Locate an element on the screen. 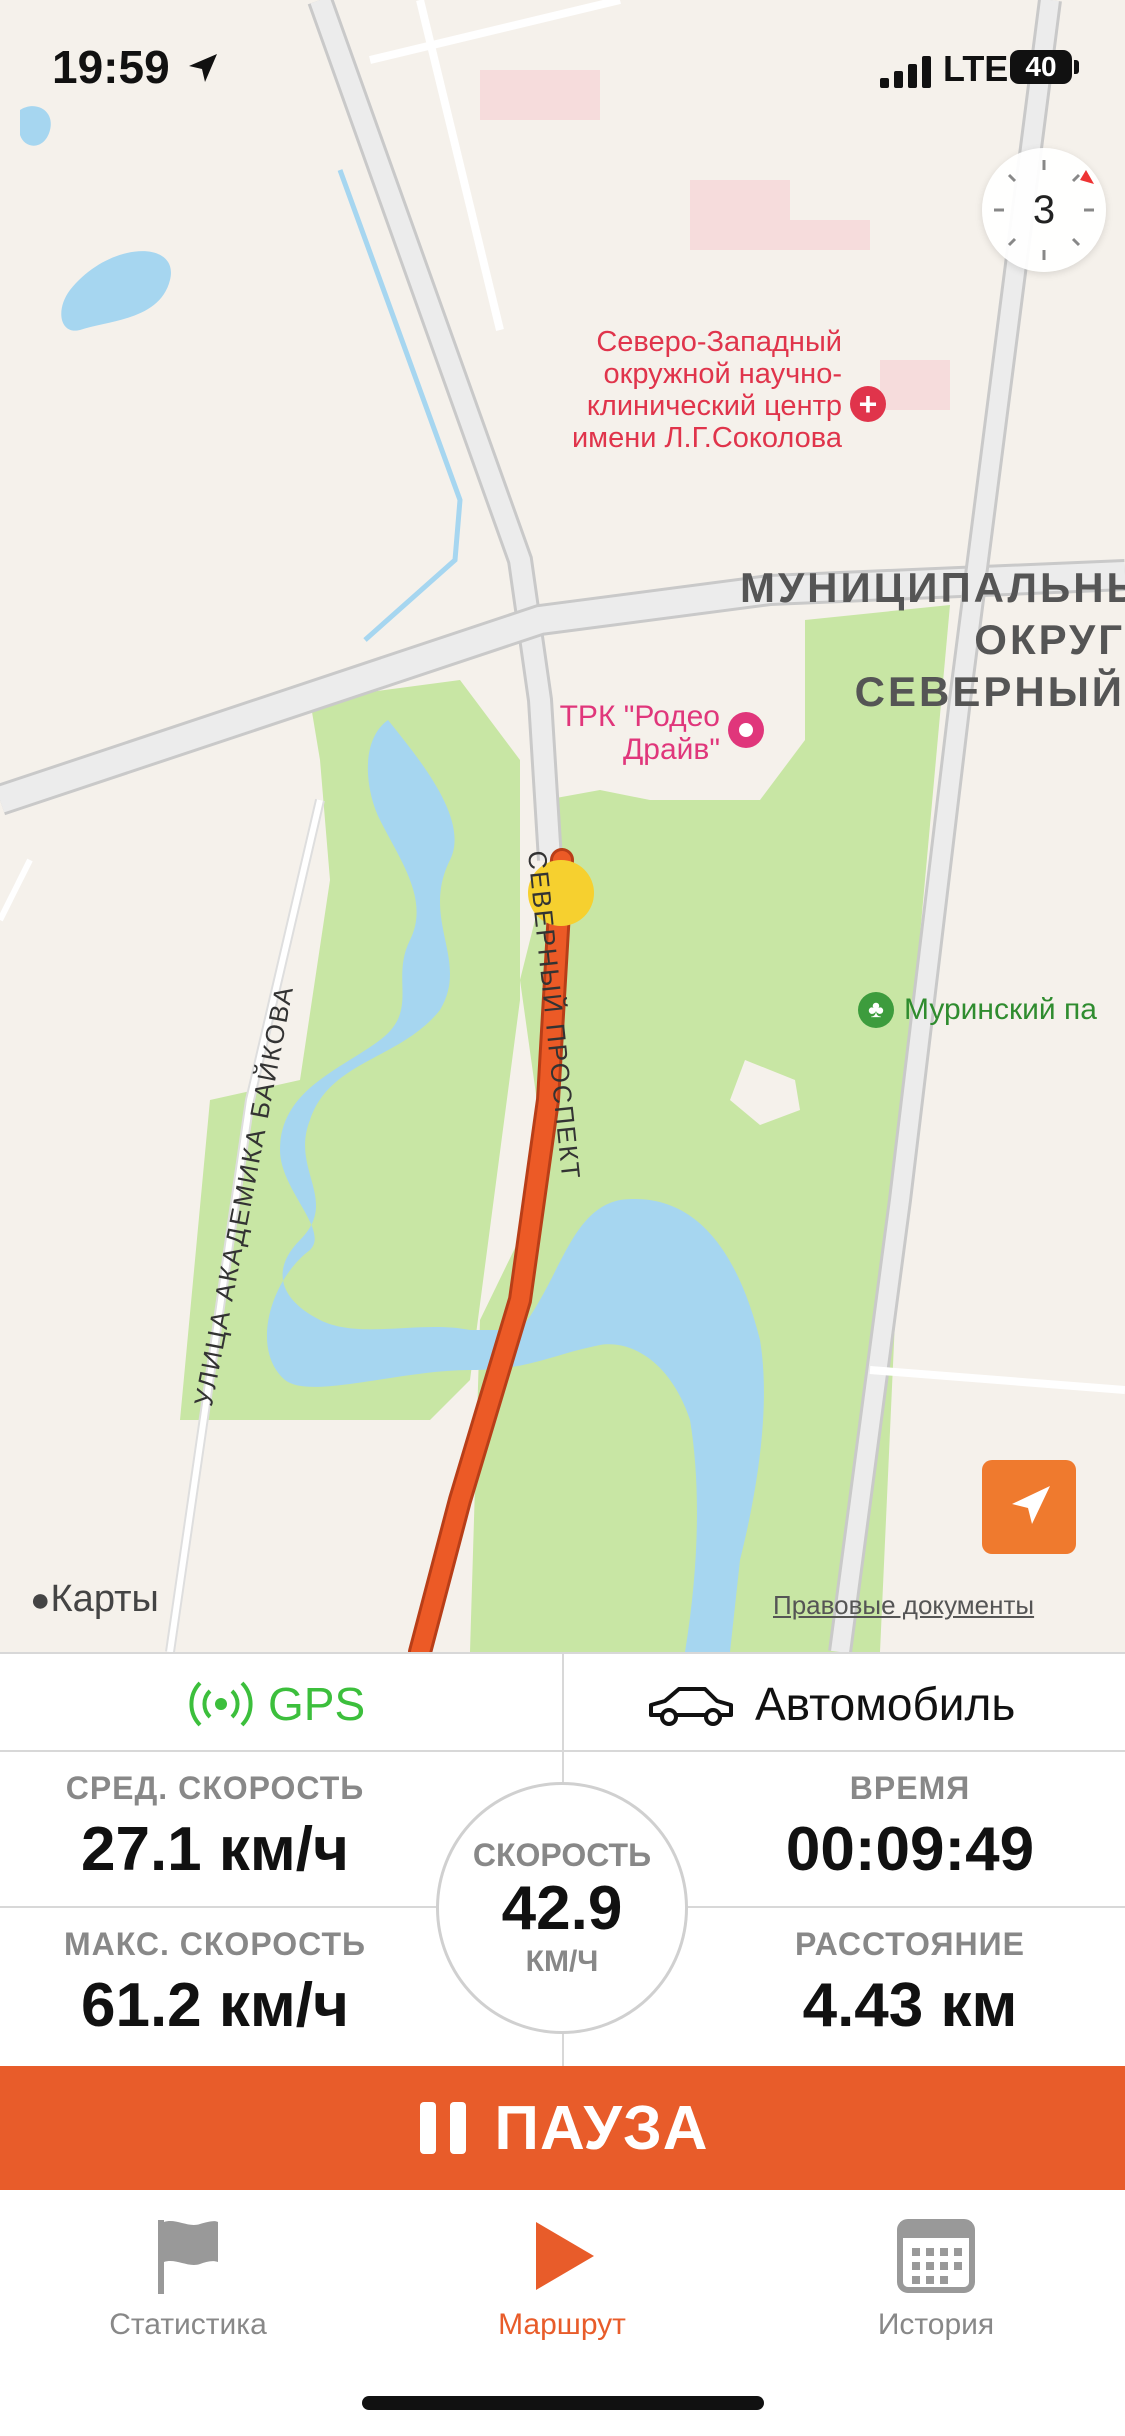 Image resolution: width=1125 pixels, height=2436 pixels. gps-status: GPS is located at coordinates (276, 1704).